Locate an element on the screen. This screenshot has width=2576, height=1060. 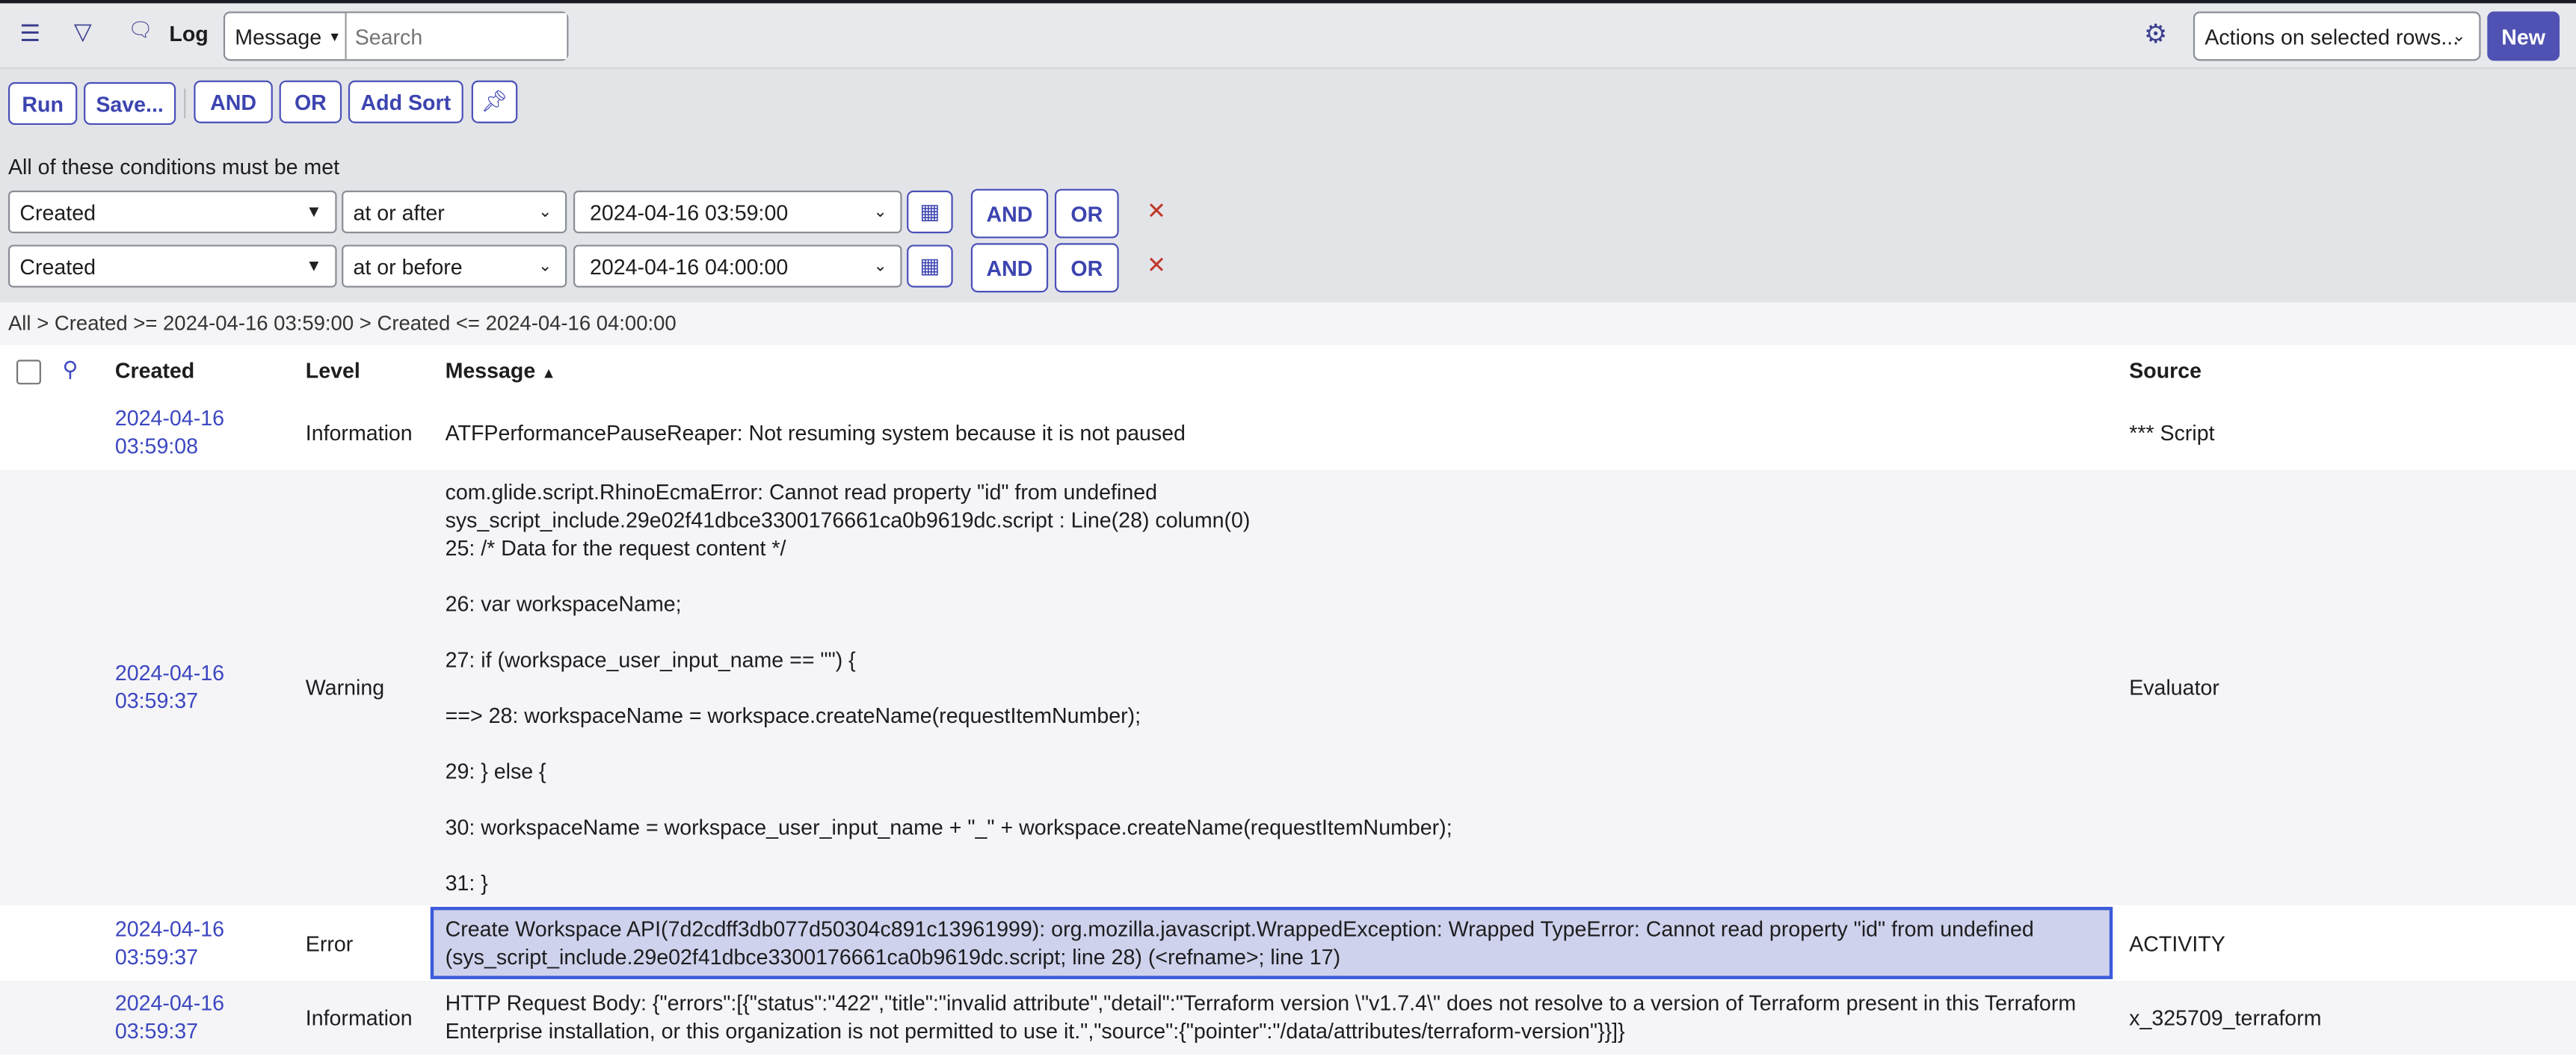
page-title: Log is located at coordinates (189, 33).